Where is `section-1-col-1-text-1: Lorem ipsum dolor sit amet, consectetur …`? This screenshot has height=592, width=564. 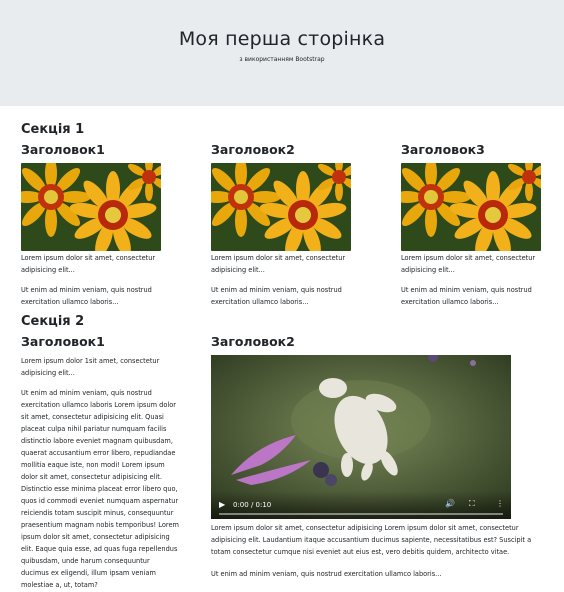
section-1-col-1-text-1: Lorem ipsum dolor sit amet, consectetur … is located at coordinates (88, 264).